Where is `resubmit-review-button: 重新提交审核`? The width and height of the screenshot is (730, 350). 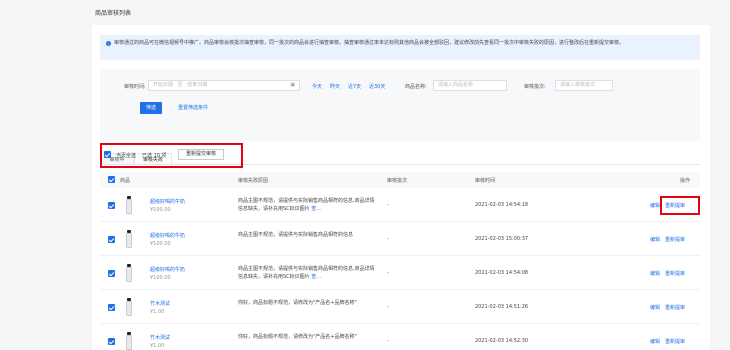
resubmit-review-button: 重新提交审核 is located at coordinates (201, 154).